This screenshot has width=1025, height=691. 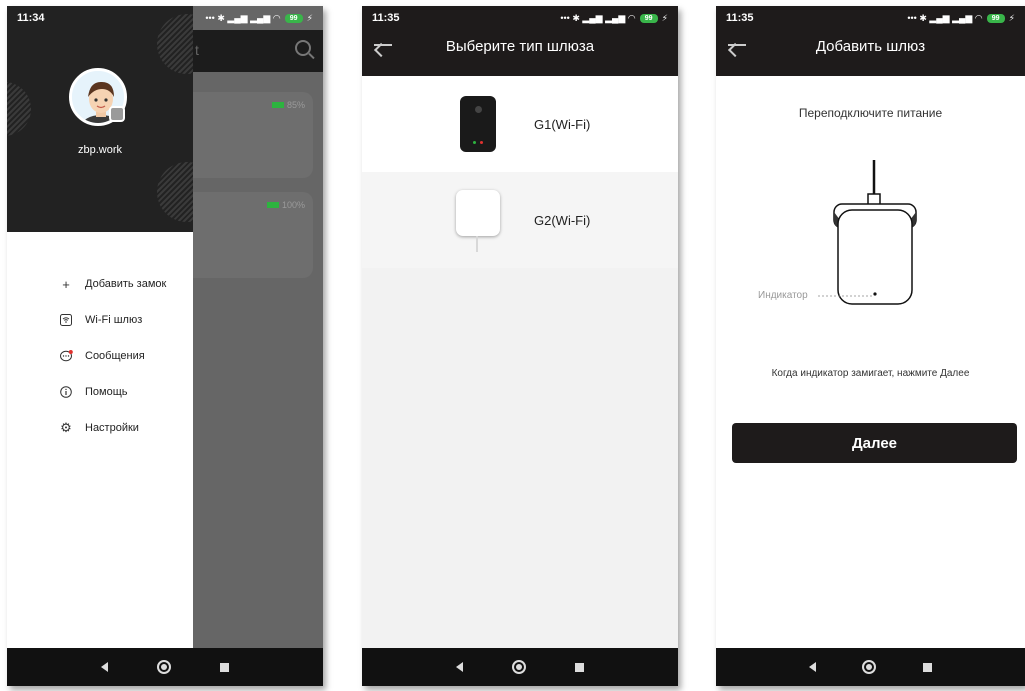 I want to click on lock-card: 85%, so click(x=245, y=135).